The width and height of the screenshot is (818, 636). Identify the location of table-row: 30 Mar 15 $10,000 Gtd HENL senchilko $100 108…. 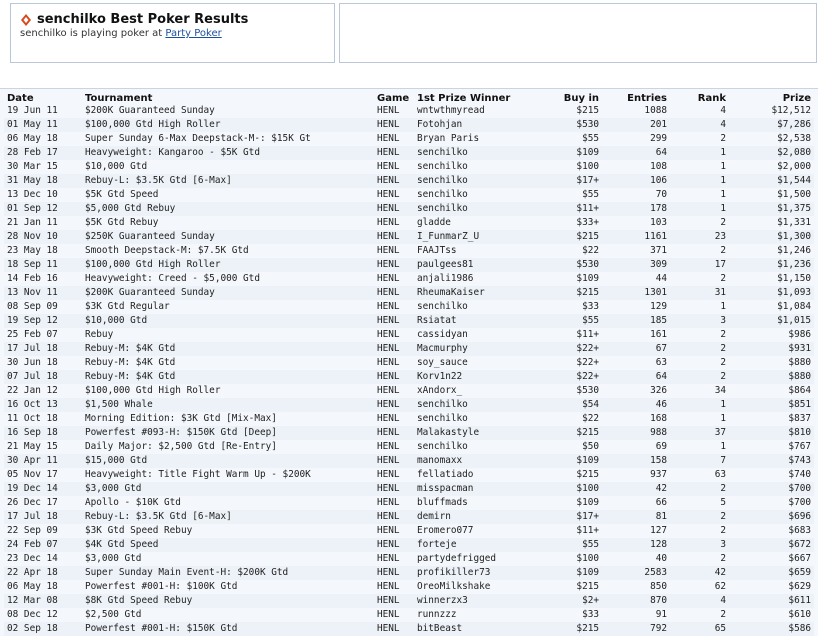
(409, 167).